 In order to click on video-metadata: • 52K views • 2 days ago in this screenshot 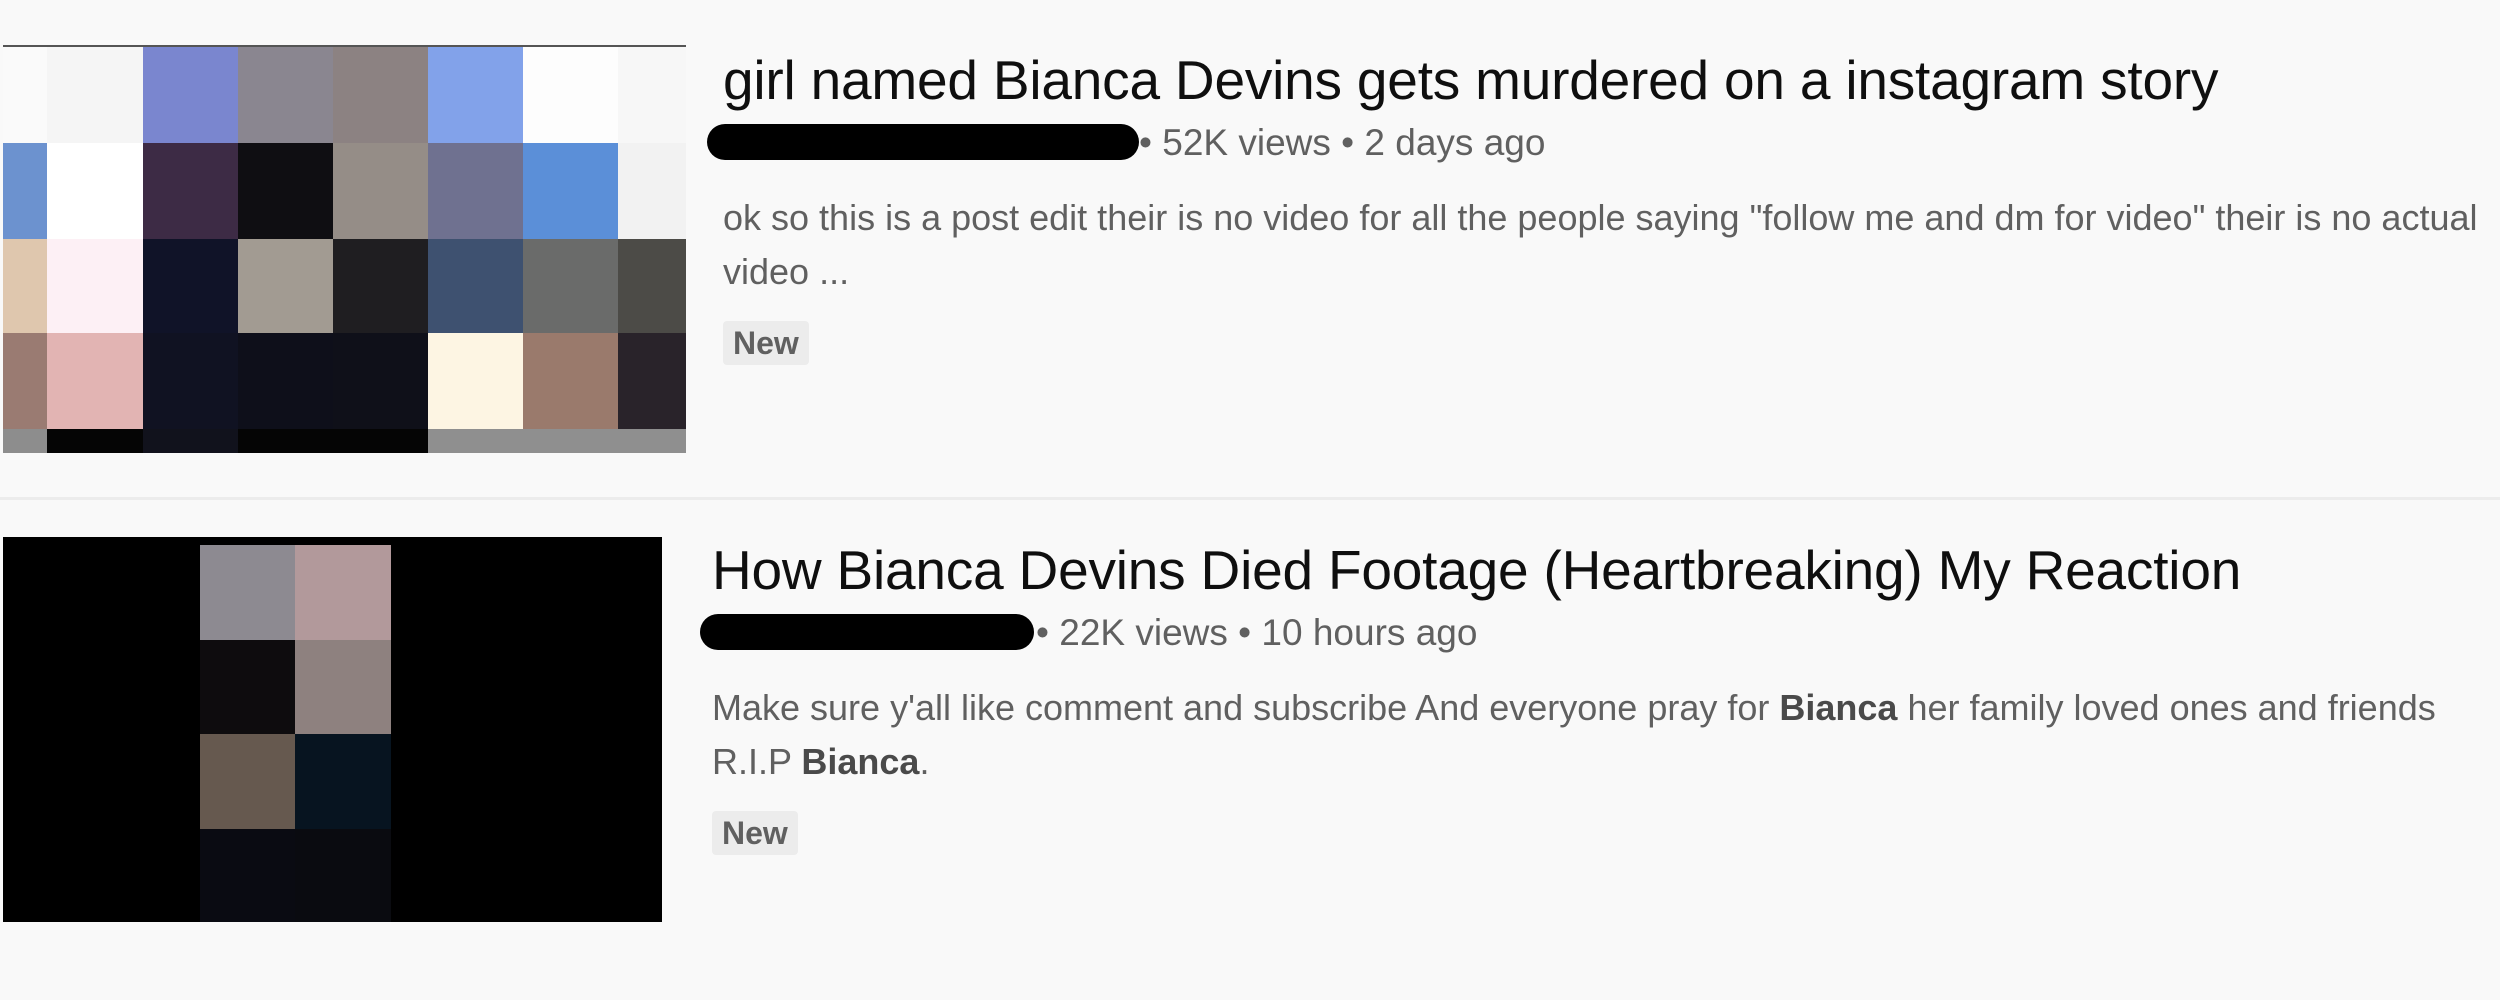, I will do `click(1595, 143)`.